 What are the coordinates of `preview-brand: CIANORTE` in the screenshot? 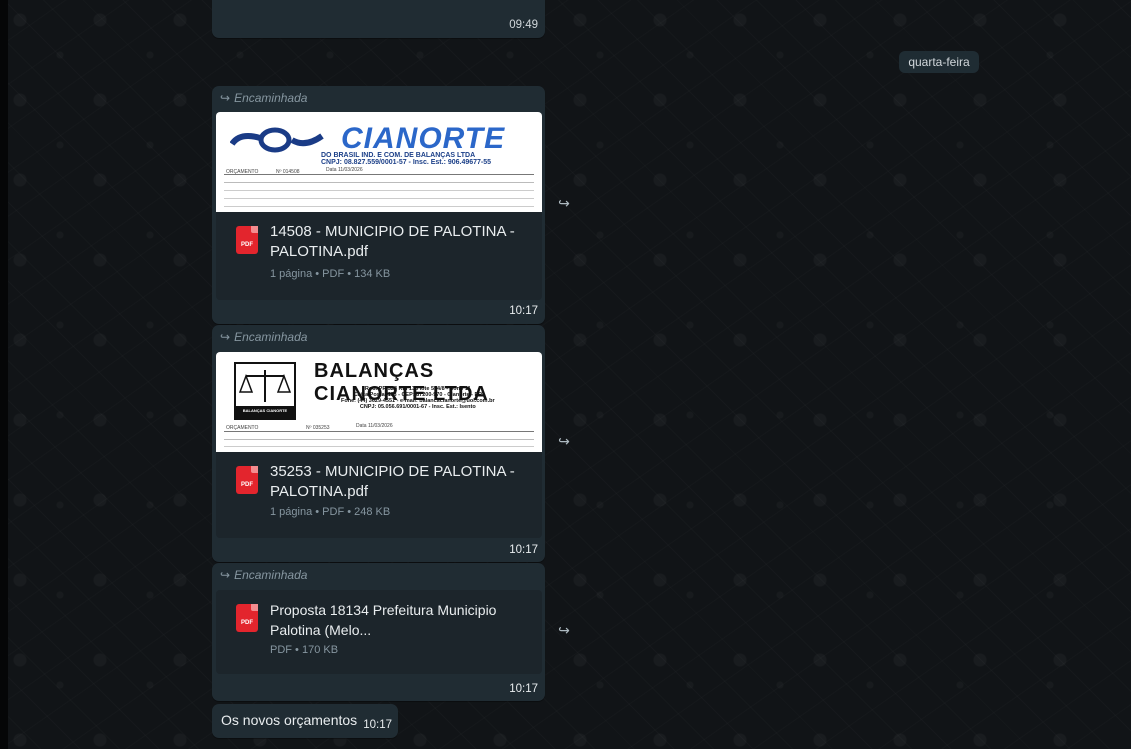 It's located at (423, 138).